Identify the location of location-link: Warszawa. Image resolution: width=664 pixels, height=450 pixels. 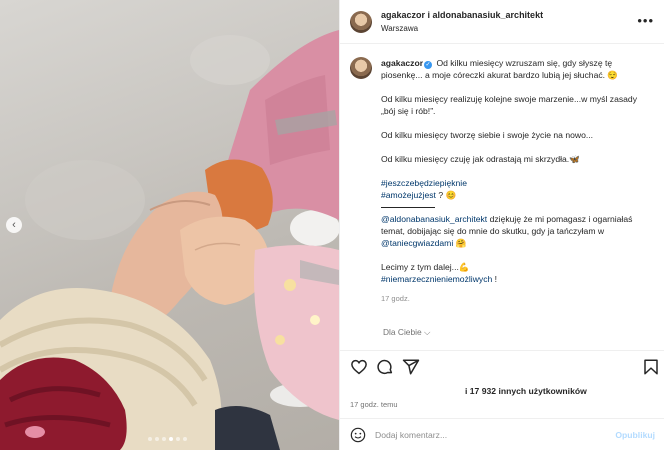
(462, 28).